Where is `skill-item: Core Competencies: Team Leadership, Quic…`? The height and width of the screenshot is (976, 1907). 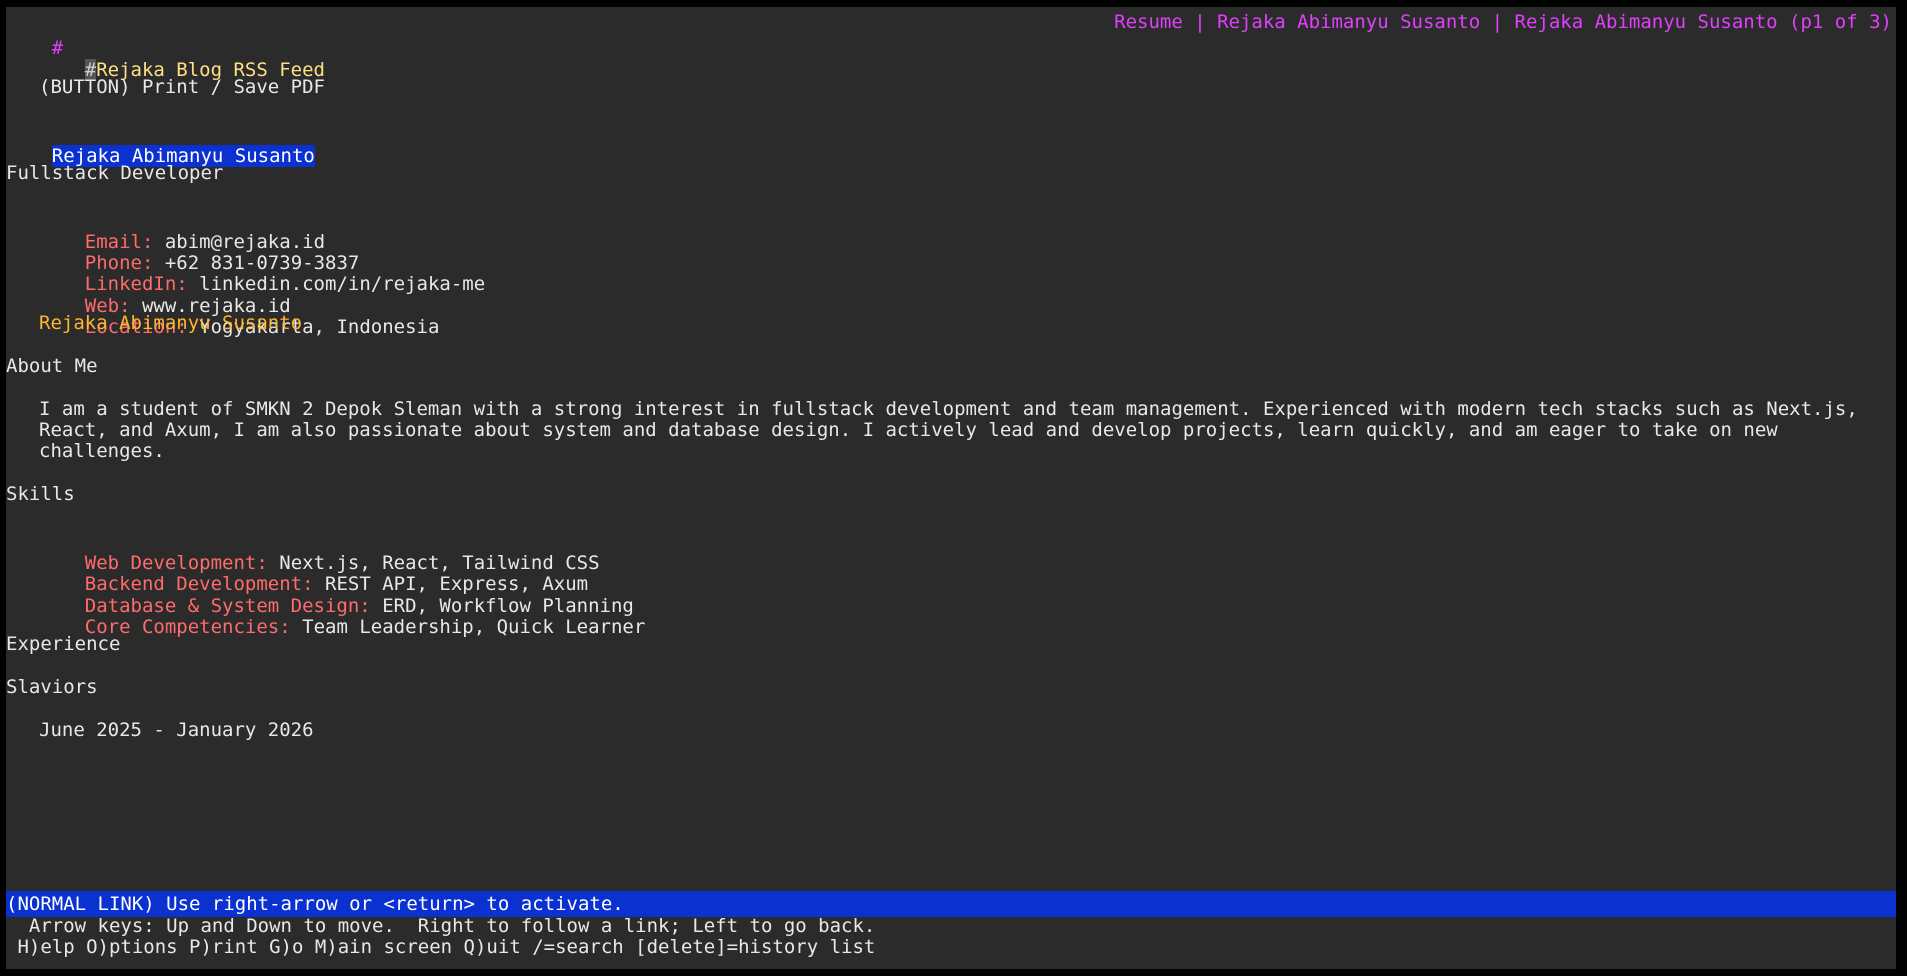
skill-item: Core Competencies: Team Leadership, Quic… is located at coordinates (326, 613).